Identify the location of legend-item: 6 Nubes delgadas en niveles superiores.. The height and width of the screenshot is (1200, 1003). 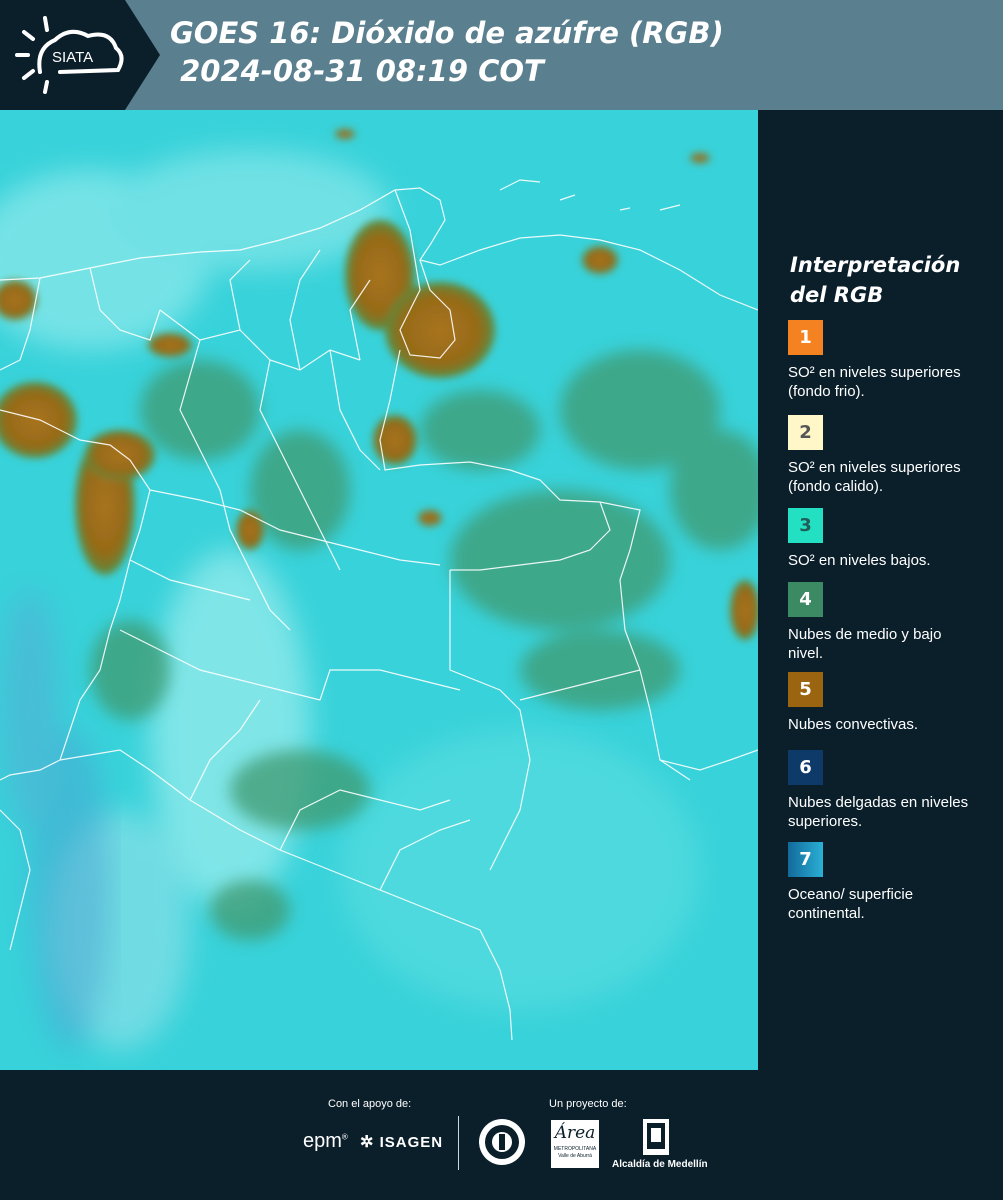
(883, 790).